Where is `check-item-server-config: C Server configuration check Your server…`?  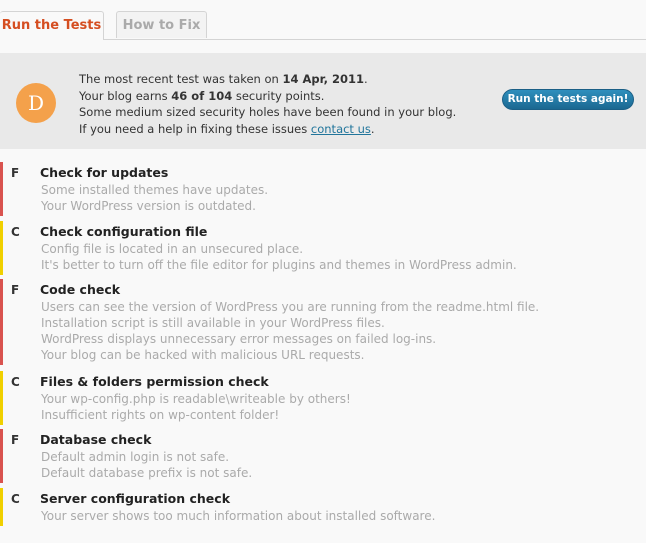
check-item-server-config: C Server configuration check Your server… is located at coordinates (323, 507).